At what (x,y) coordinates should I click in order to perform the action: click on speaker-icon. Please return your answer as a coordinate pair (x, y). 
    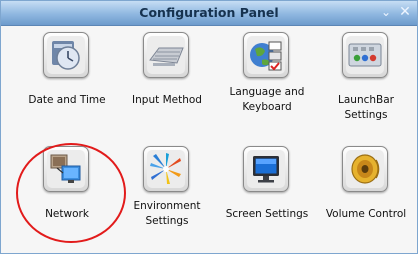
    Looking at the image, I should click on (365, 169).